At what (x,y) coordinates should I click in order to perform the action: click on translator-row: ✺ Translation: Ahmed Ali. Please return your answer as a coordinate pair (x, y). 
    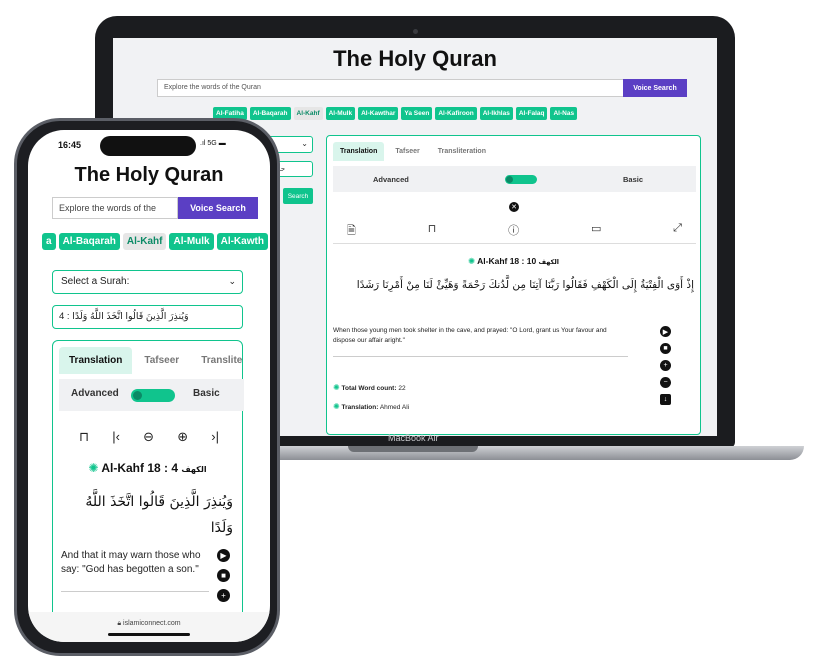
    Looking at the image, I should click on (371, 406).